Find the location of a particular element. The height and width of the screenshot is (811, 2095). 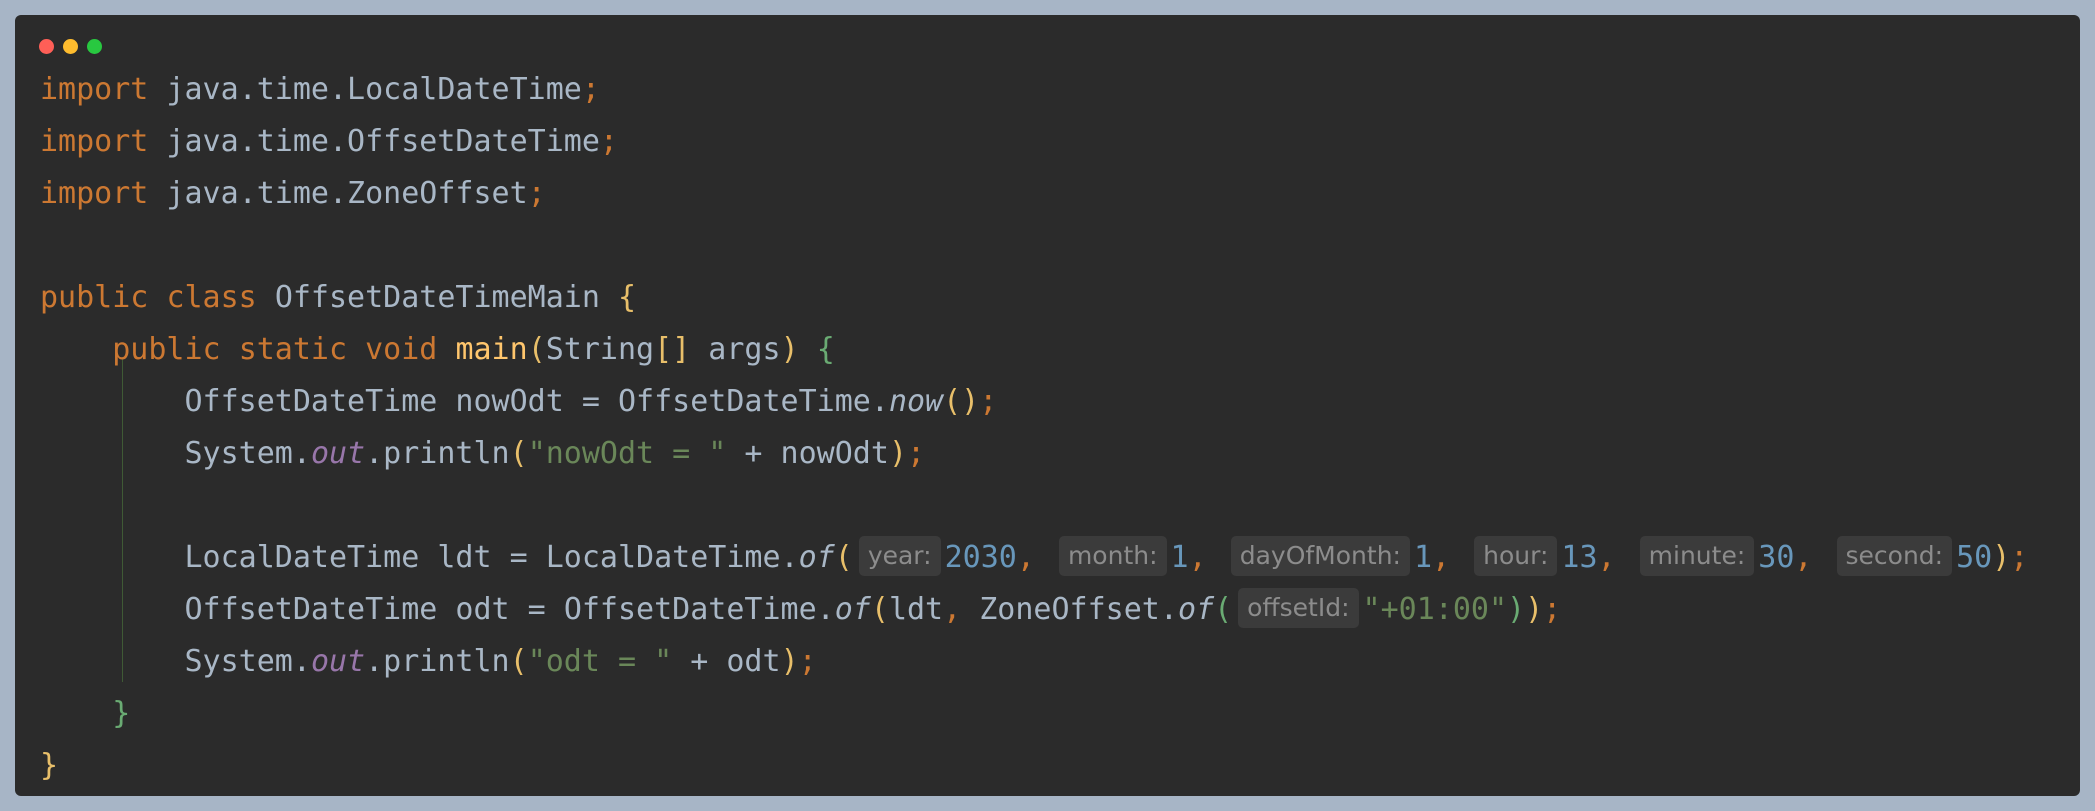

variable-decl: odt = is located at coordinates (500, 609).